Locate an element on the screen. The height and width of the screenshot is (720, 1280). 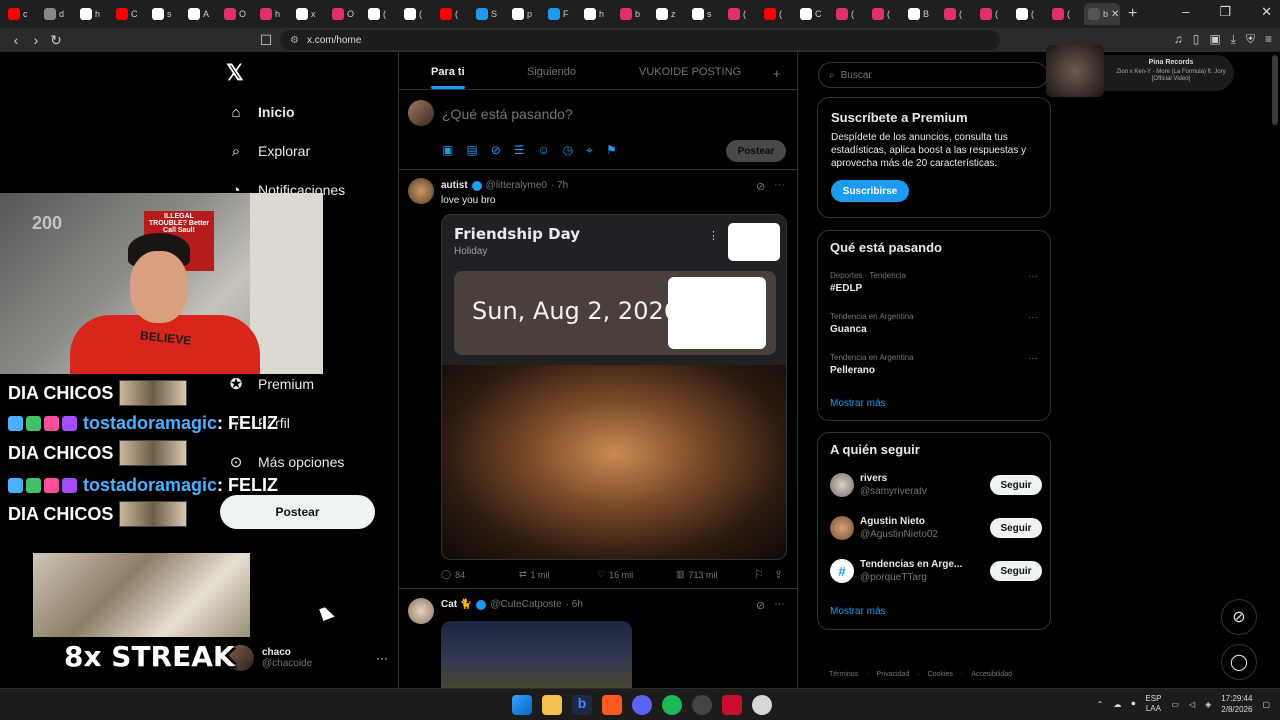
obs-icon is located at coordinates (702, 705).